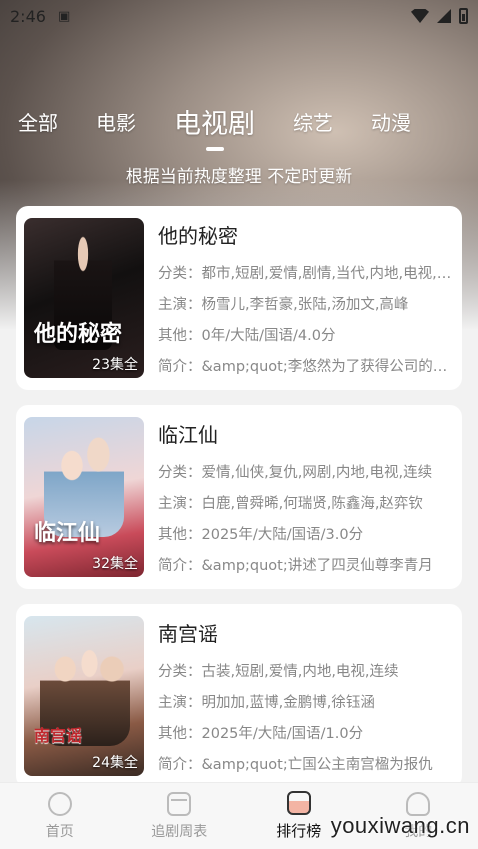 Image resolution: width=478 pixels, height=849 pixels. What do you see at coordinates (59, 831) in the screenshot?
I see `nav-home-label: 首页` at bounding box center [59, 831].